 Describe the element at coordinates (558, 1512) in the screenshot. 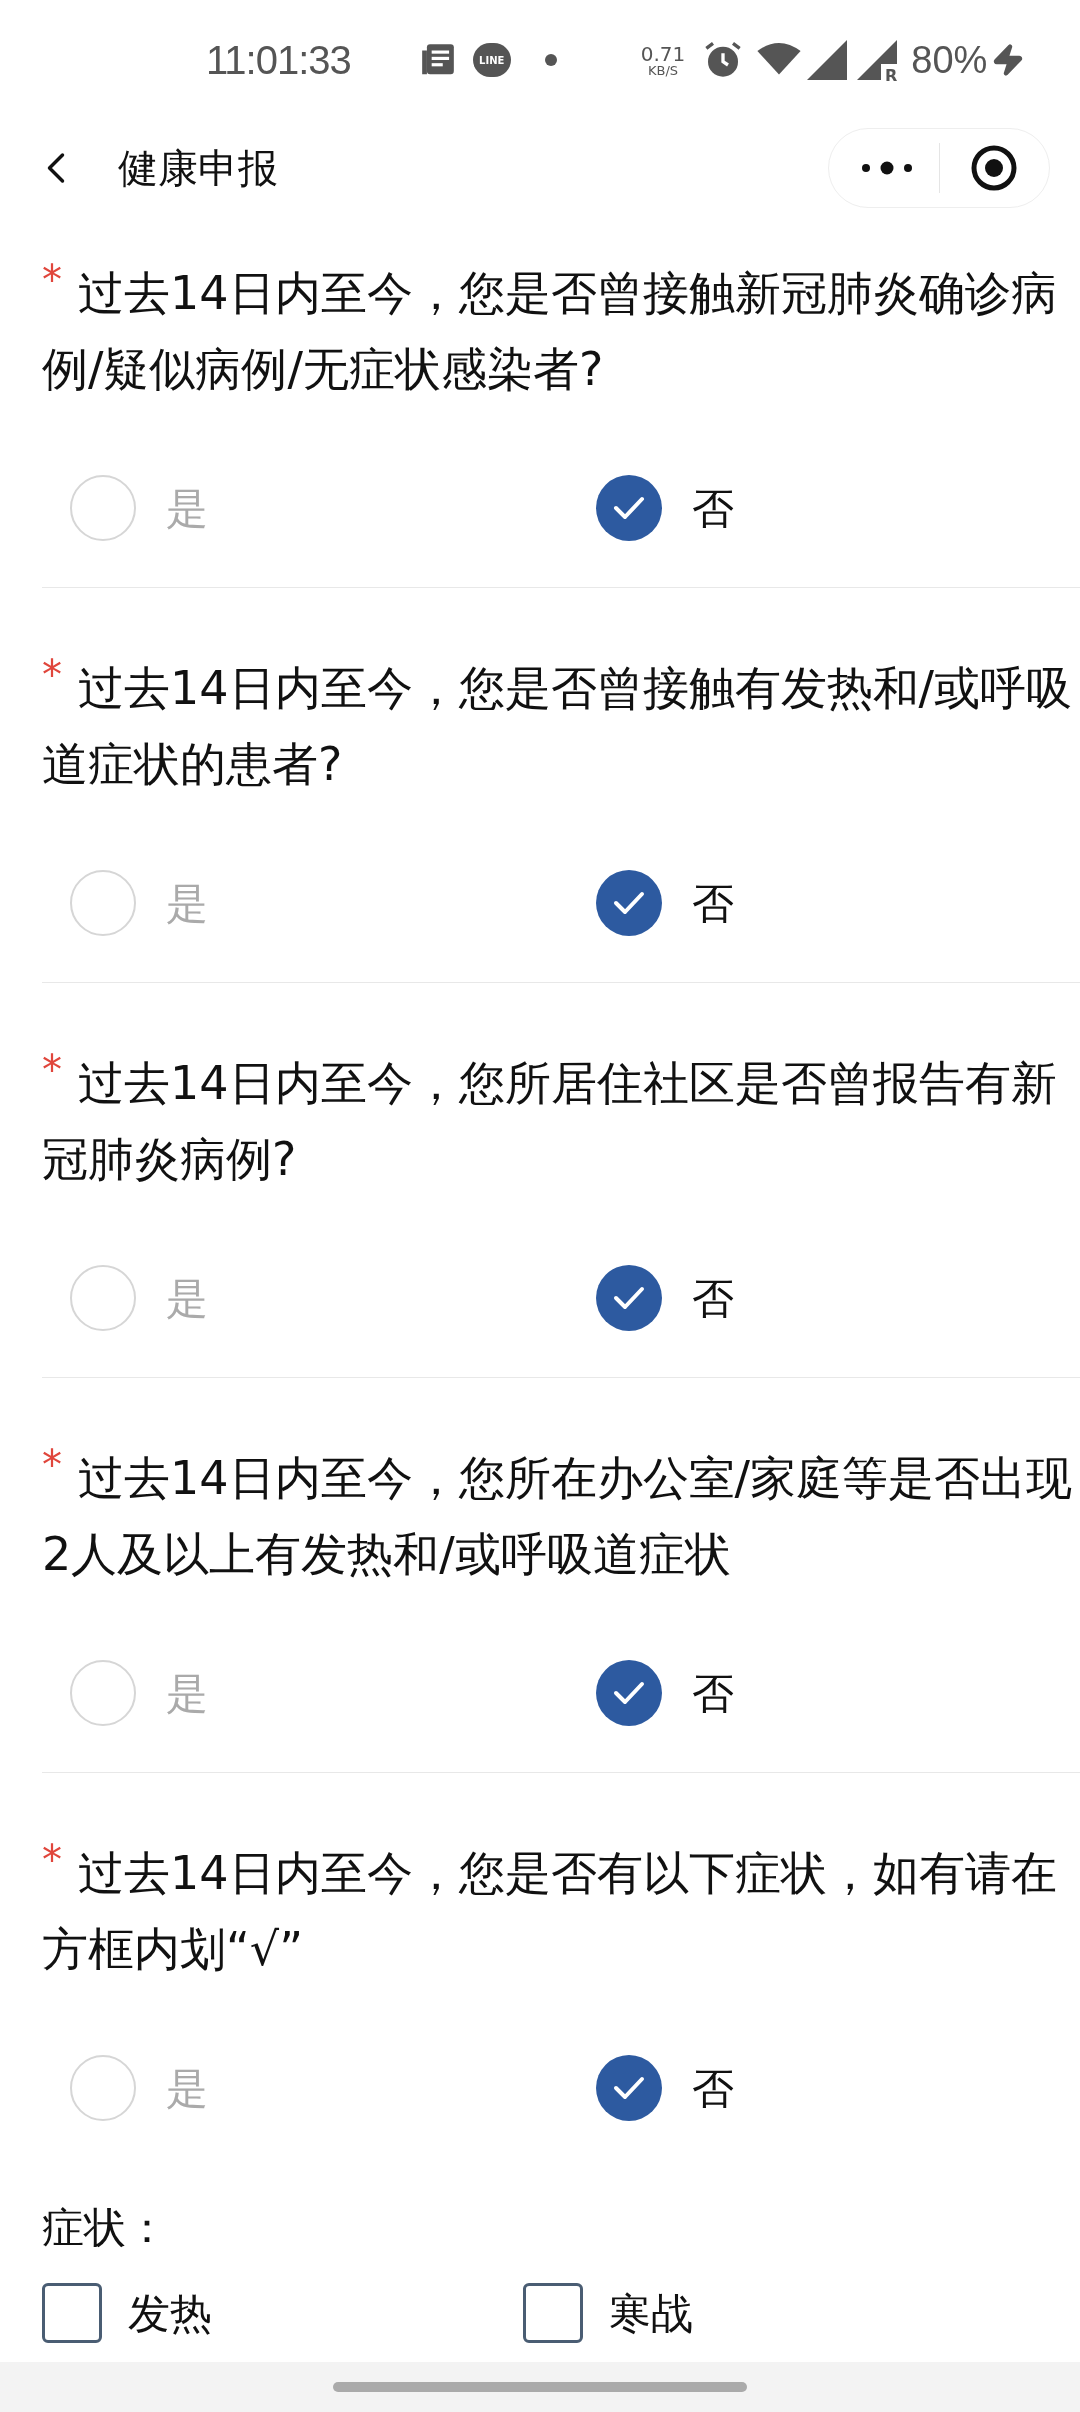

I see `question-text: * 过去14日内至今，您所在办公室/家庭等是否出现2人及以上有发热和/或呼吸道症状` at that location.